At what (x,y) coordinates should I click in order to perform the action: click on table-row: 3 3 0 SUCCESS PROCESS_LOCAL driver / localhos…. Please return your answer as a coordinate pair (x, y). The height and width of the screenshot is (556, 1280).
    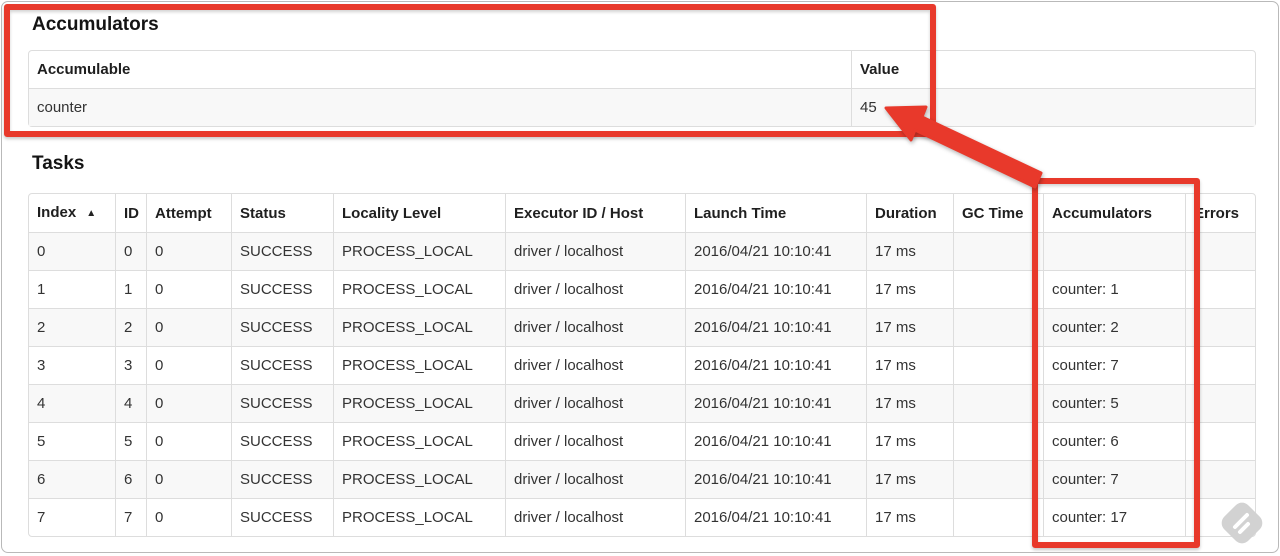
    Looking at the image, I should click on (642, 365).